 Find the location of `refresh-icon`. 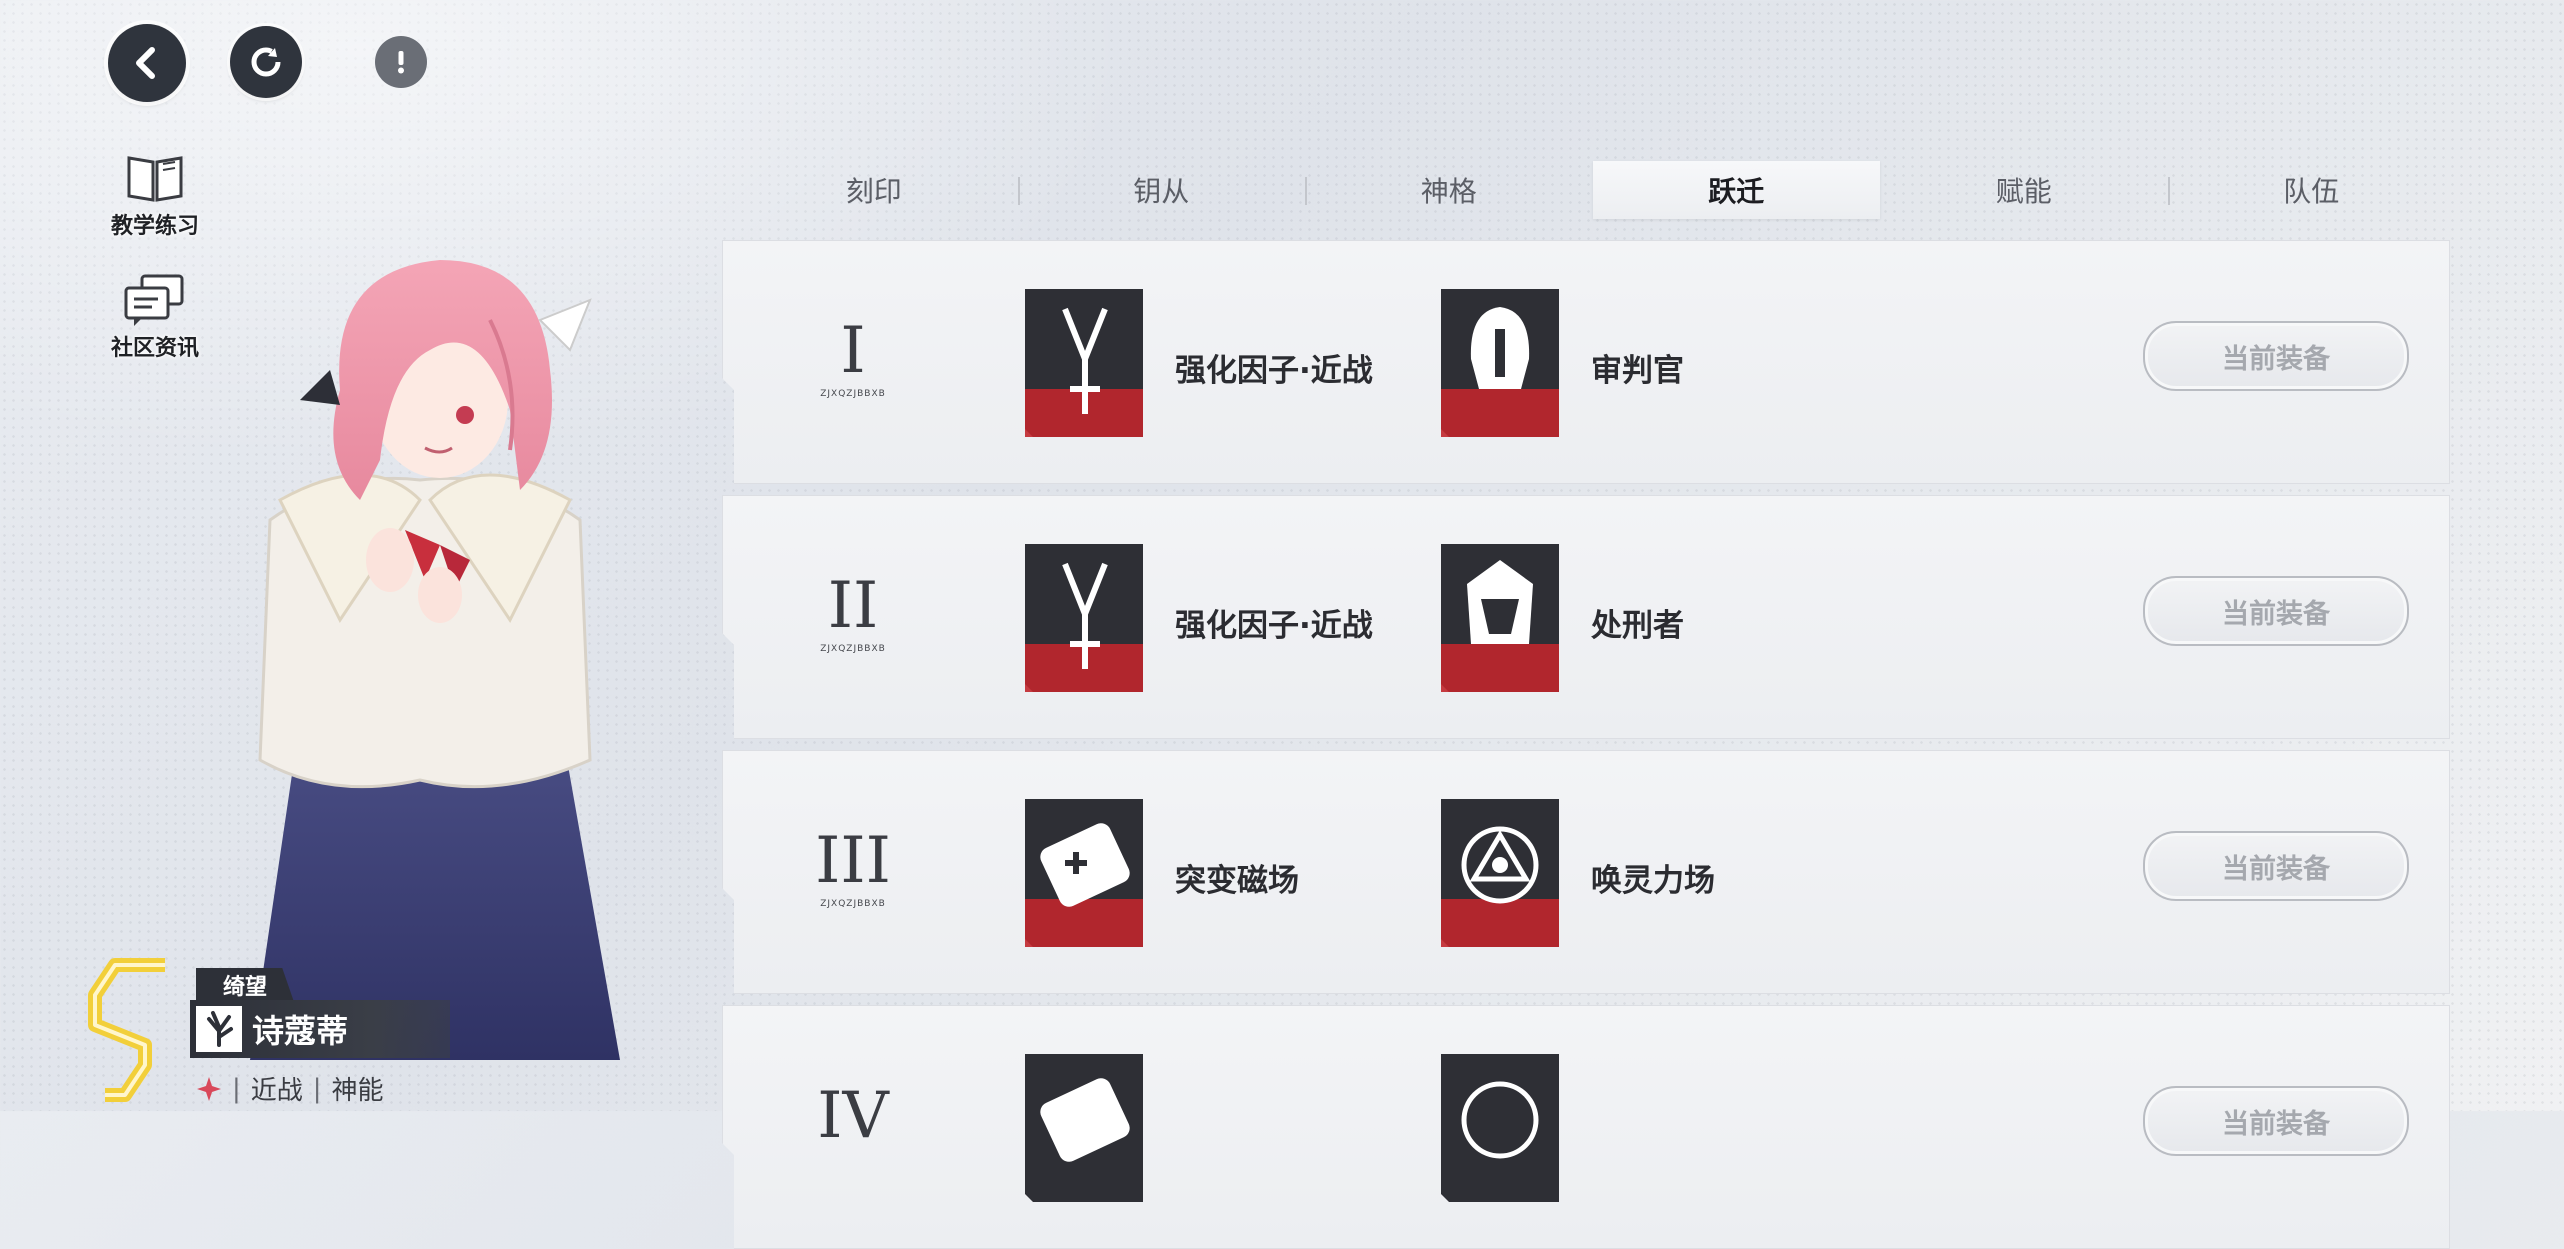

refresh-icon is located at coordinates (266, 62).